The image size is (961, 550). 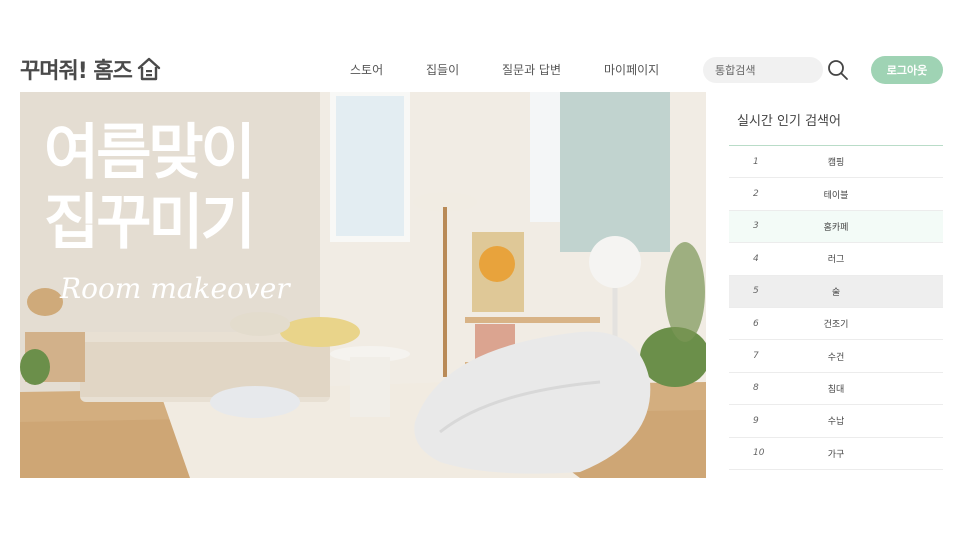 I want to click on ranking-item: 4 러그, so click(x=836, y=259).